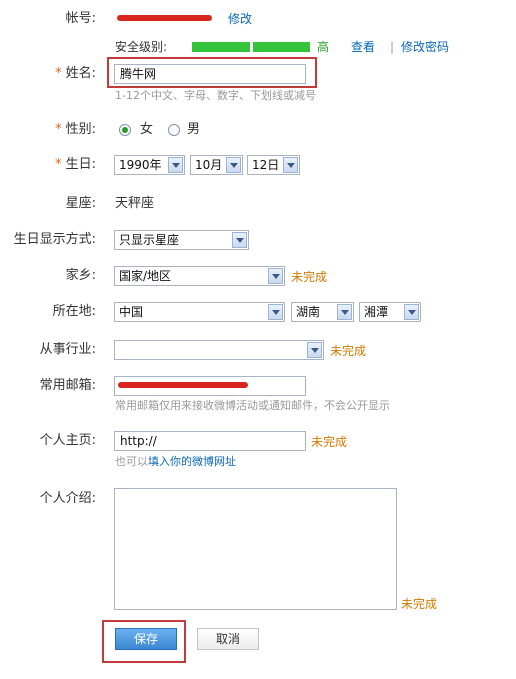 Image resolution: width=516 pixels, height=679 pixels. Describe the element at coordinates (58, 164) in the screenshot. I see `birthday-required-mark: *` at that location.